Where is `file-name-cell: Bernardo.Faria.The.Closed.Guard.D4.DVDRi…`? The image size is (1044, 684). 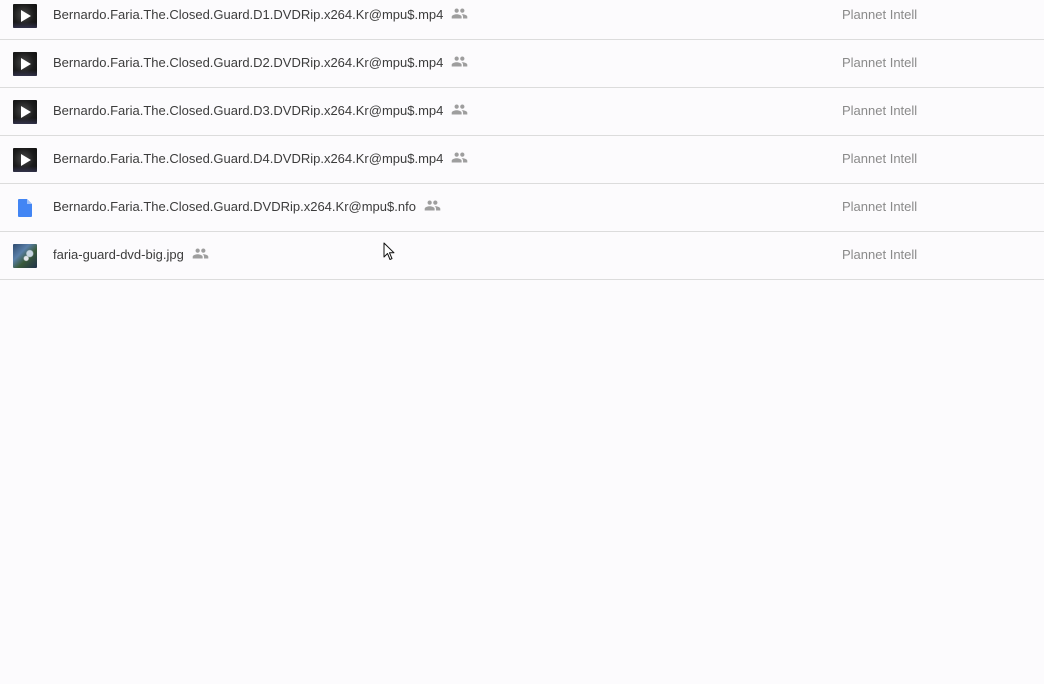 file-name-cell: Bernardo.Faria.The.Closed.Guard.D4.DVDRi… is located at coordinates (260, 158).